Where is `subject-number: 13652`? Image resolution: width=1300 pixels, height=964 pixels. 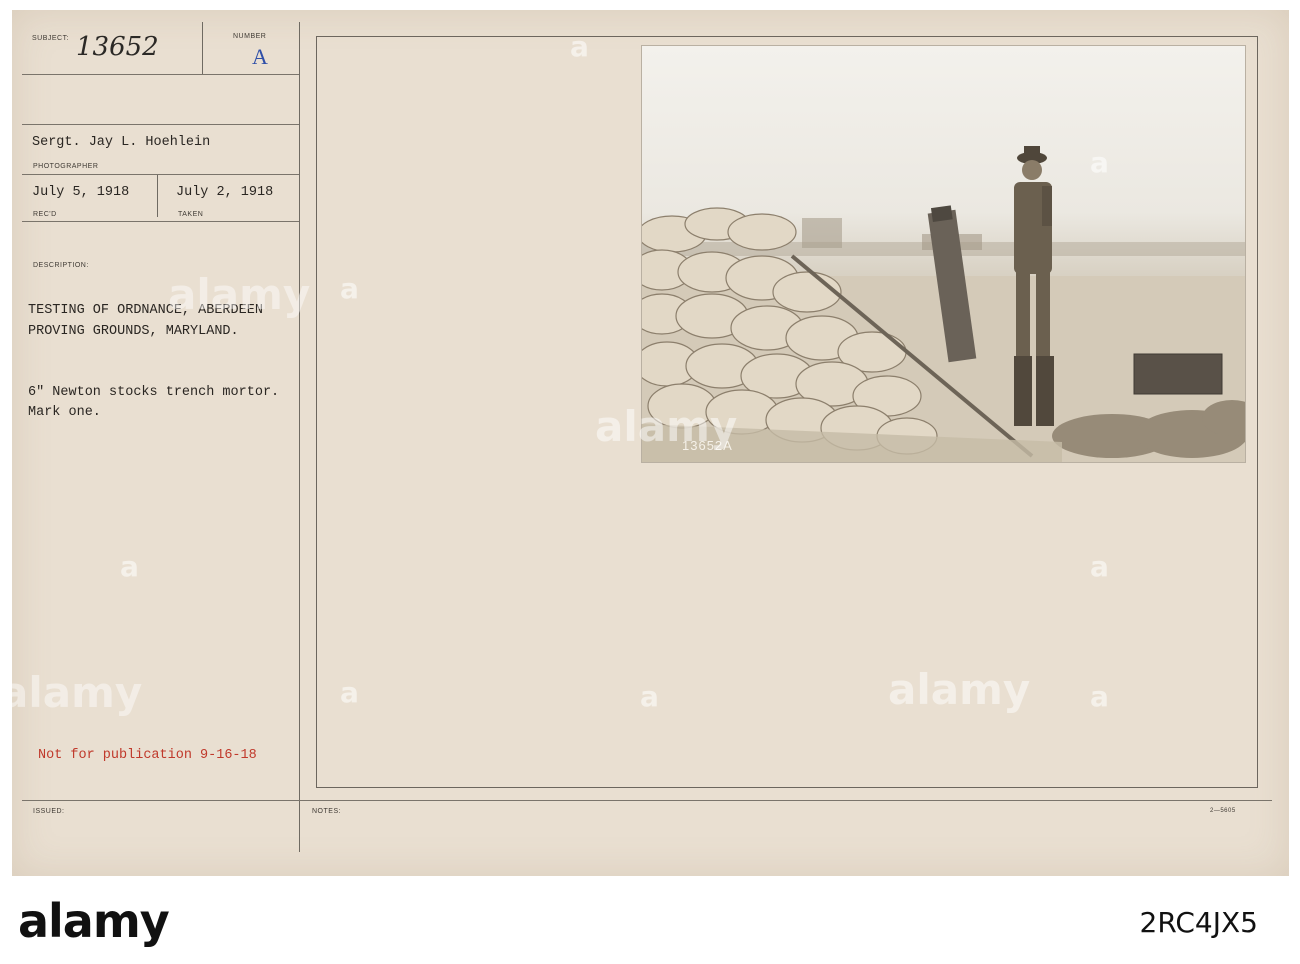 subject-number: 13652 is located at coordinates (117, 47).